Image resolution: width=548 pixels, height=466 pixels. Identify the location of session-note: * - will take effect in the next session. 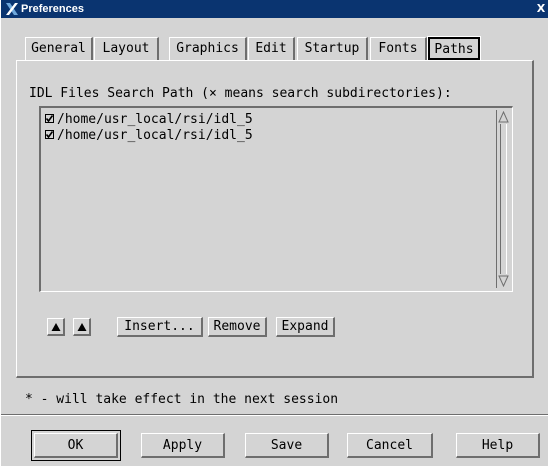
(182, 399).